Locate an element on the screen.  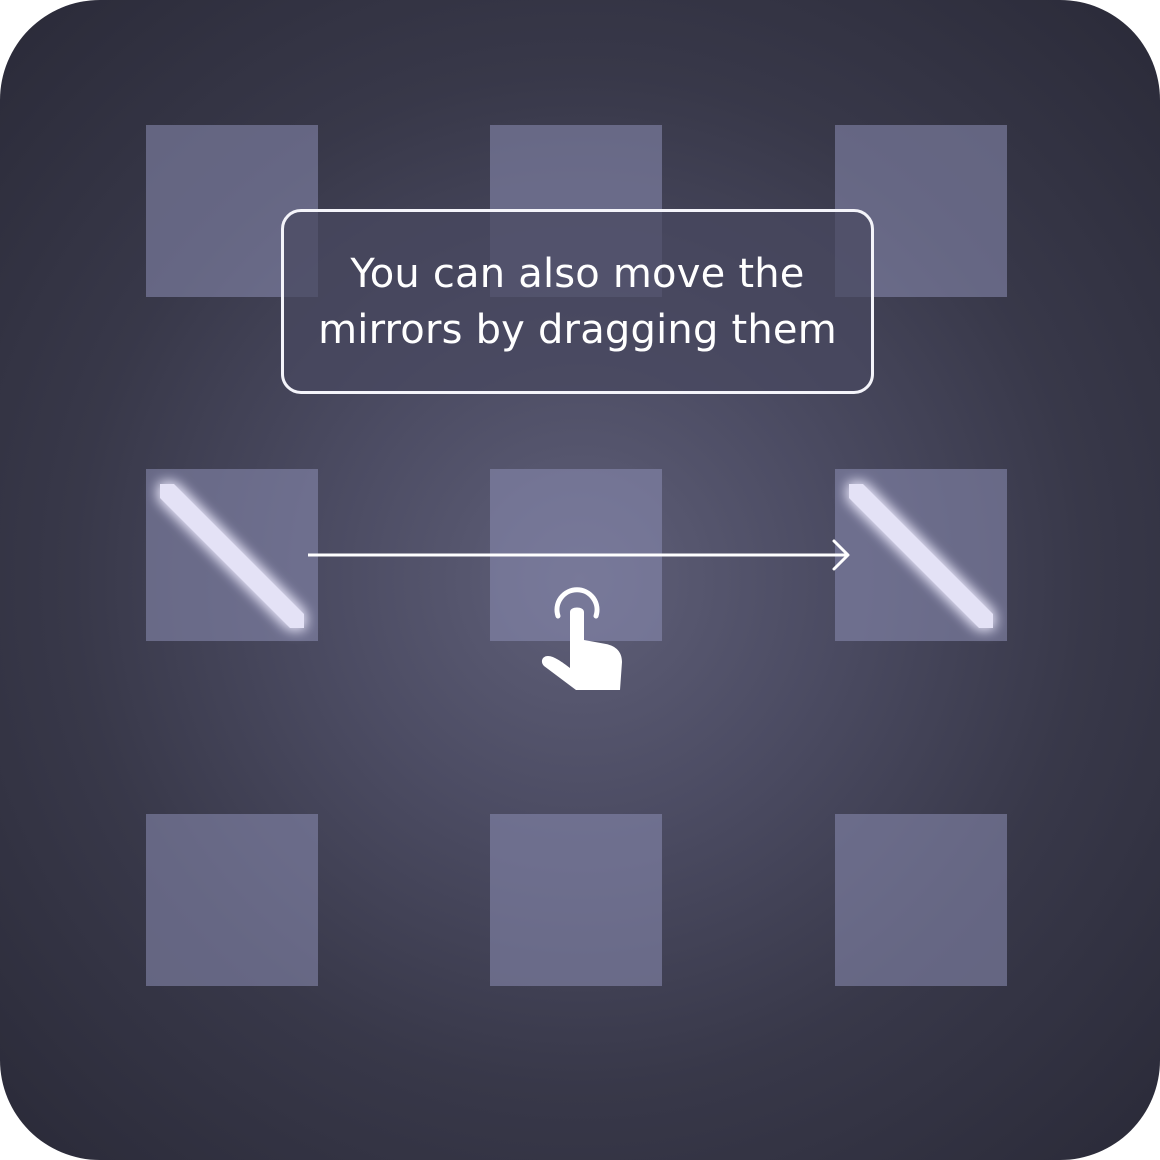
hint-line-2: mirrors by dragging them is located at coordinates (577, 329).